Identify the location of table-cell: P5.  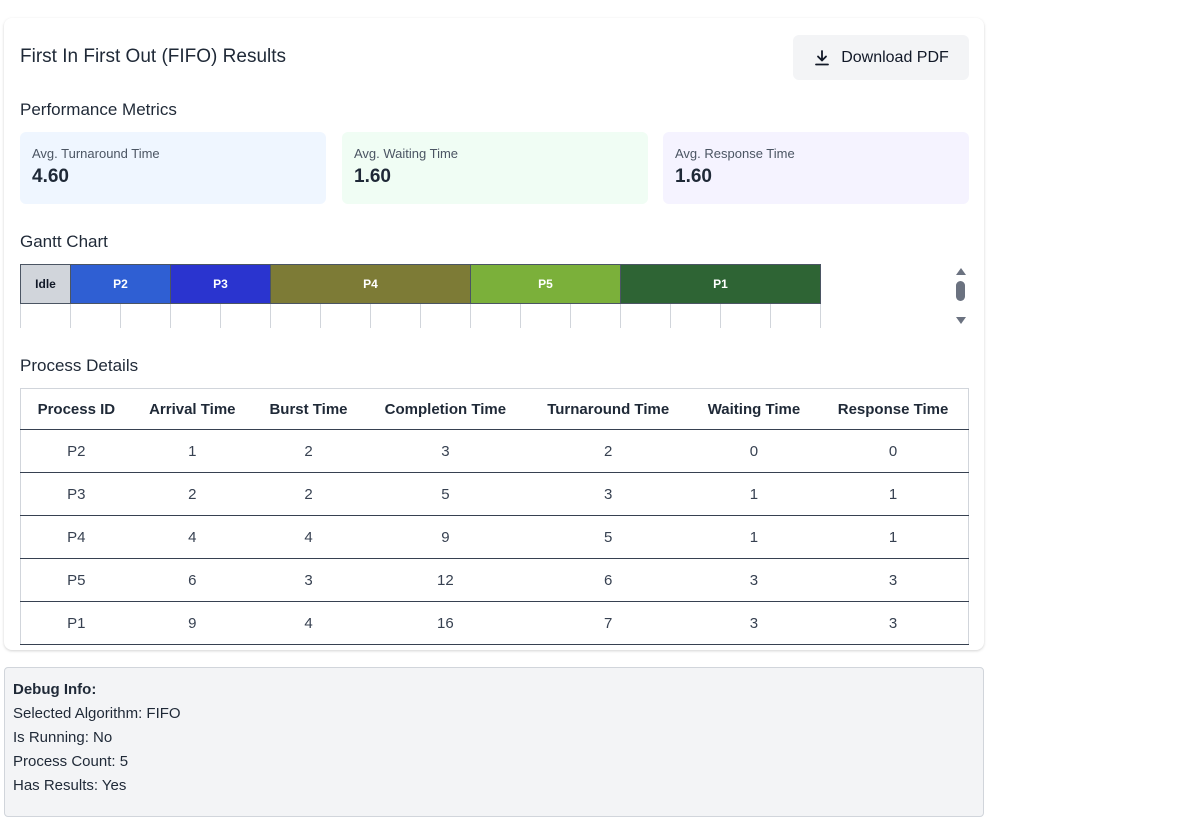
(75, 580).